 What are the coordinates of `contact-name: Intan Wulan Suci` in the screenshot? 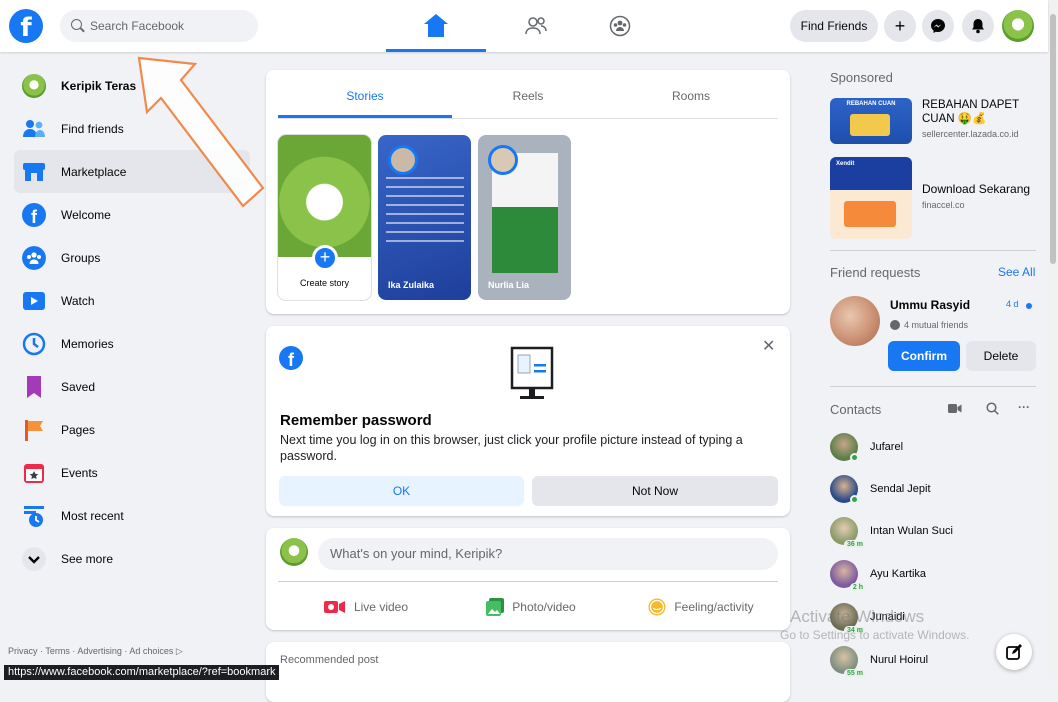 It's located at (911, 531).